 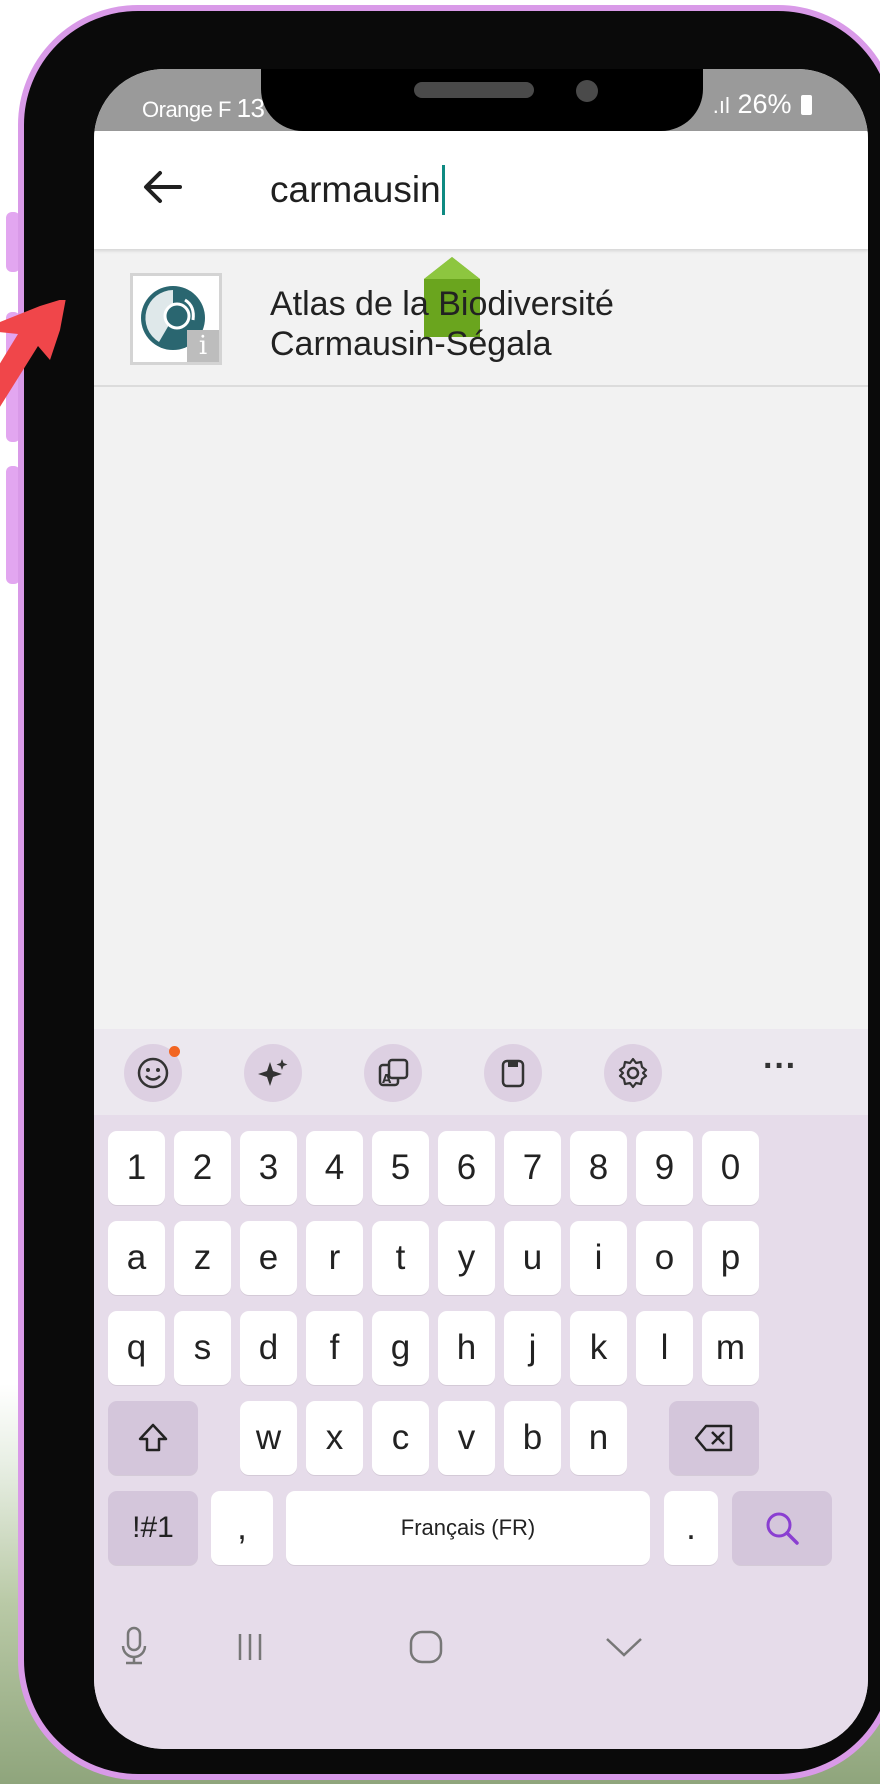 I want to click on shift-arrow-icon, so click(x=153, y=1437).